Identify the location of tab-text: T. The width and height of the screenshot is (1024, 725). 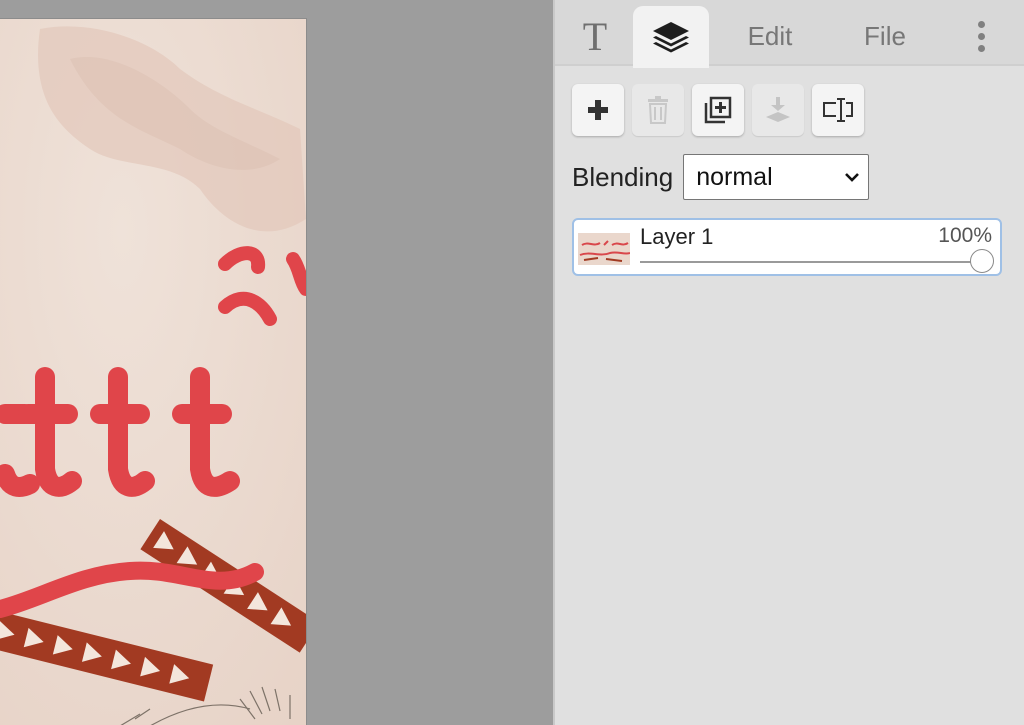
(595, 36).